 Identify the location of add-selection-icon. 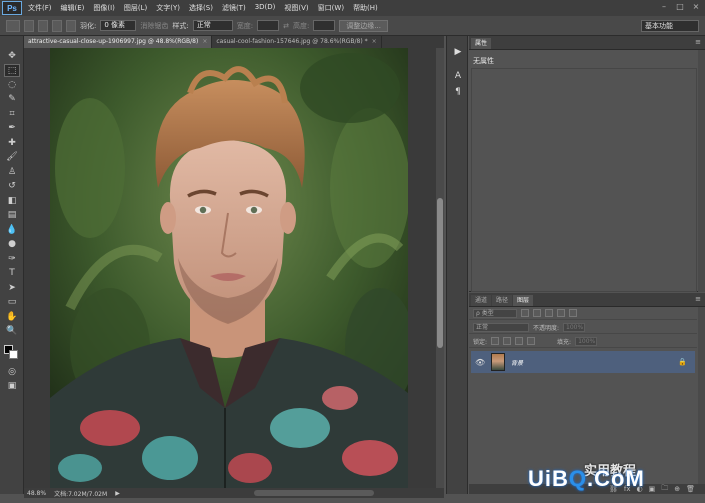
(43, 25).